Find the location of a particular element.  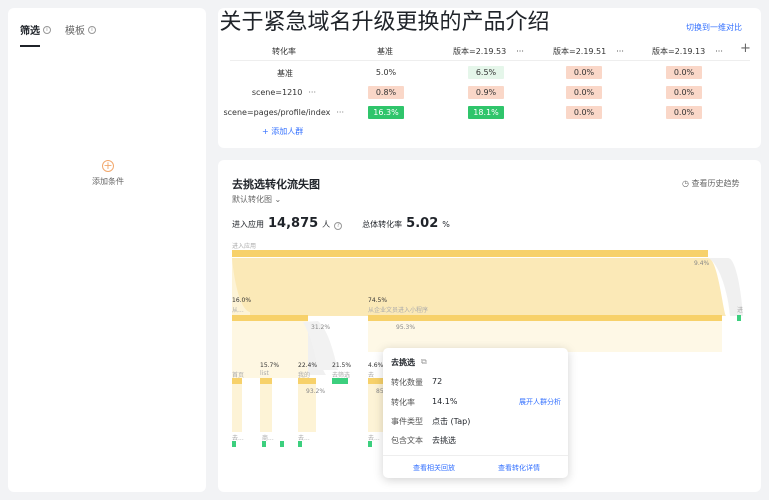

chart-selector-label: 默认转化图 is located at coordinates (252, 199).